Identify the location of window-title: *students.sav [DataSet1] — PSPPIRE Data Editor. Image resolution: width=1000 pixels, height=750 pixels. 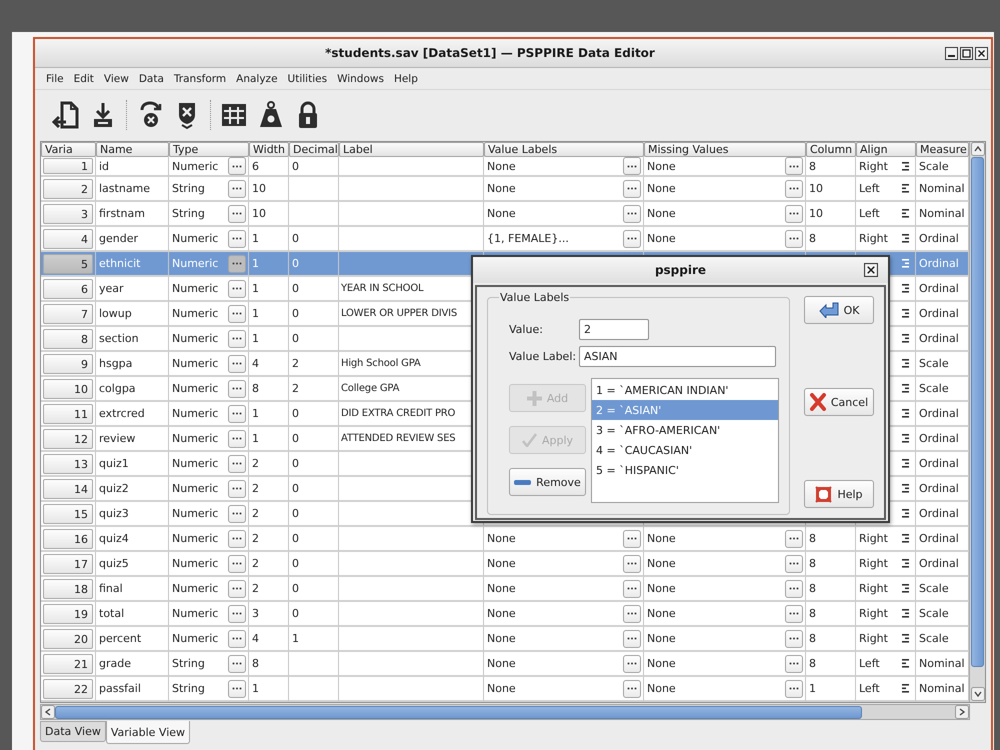
(490, 53).